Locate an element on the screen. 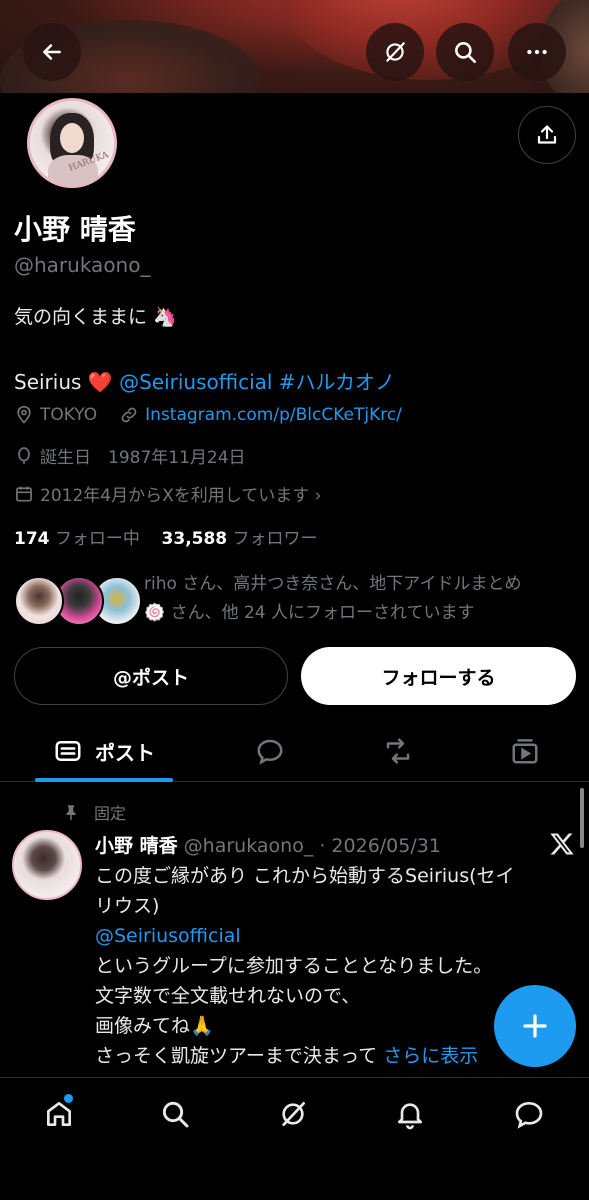 This screenshot has width=589, height=1200. bio-hashtag-link: #ハルカオノ is located at coordinates (337, 382).